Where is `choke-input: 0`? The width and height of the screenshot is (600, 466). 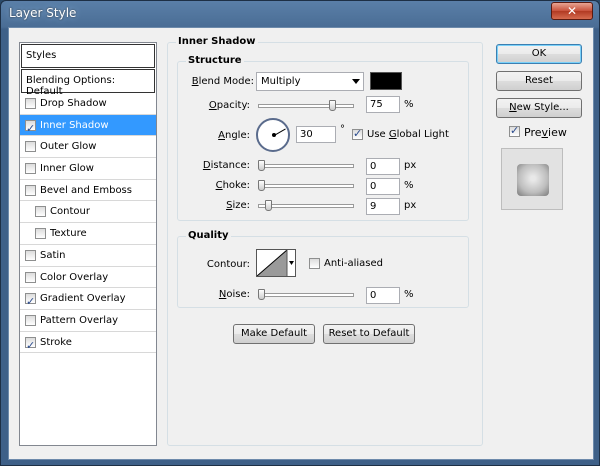 choke-input: 0 is located at coordinates (383, 186).